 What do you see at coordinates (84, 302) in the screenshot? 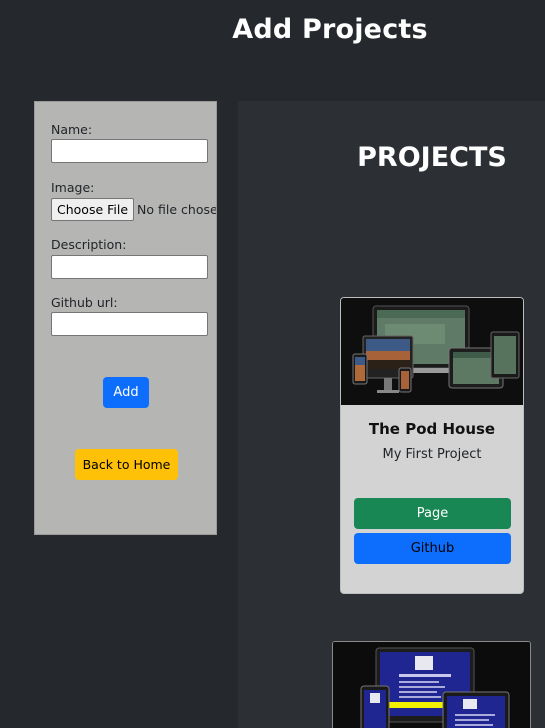
I see `github-url-label: Github url:` at bounding box center [84, 302].